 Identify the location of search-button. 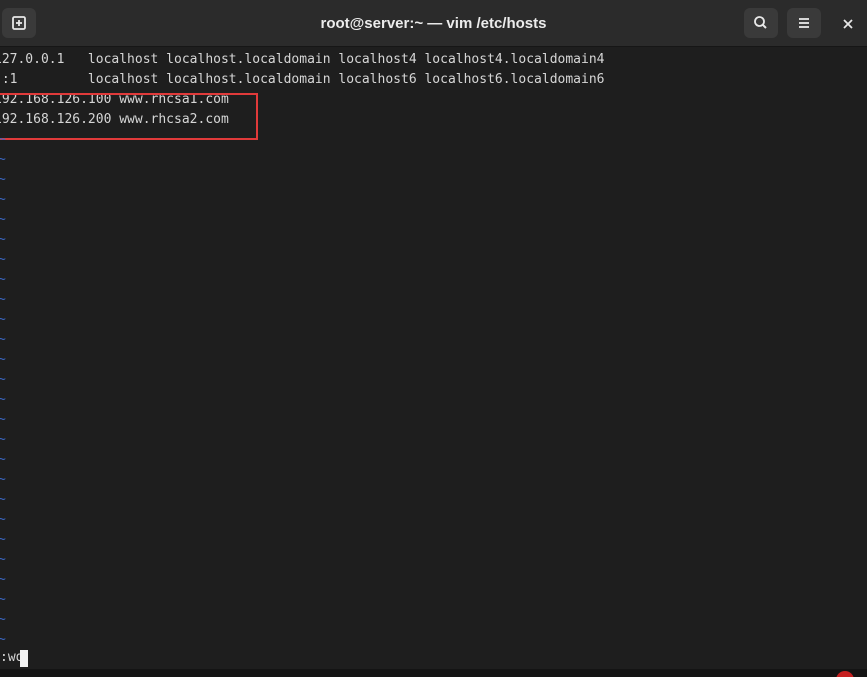
(761, 23).